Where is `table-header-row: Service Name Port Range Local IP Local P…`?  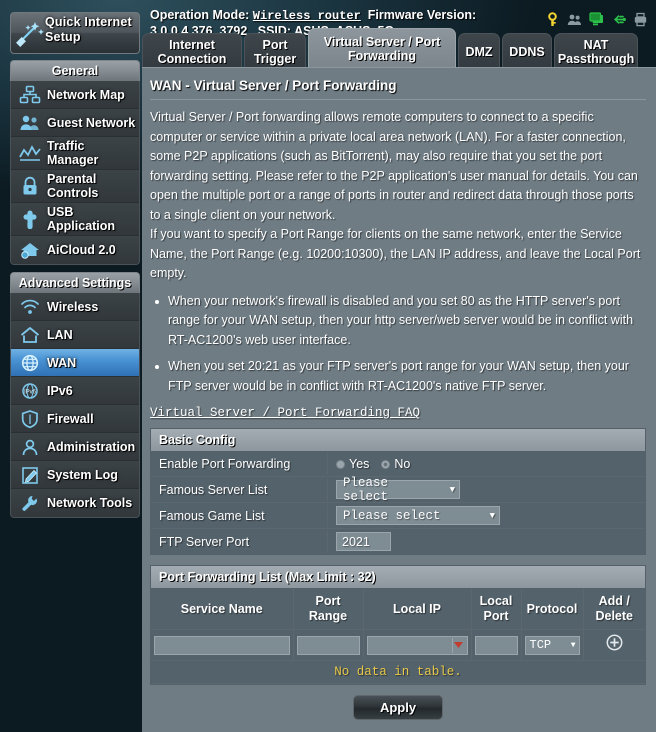 table-header-row: Service Name Port Range Local IP Local P… is located at coordinates (398, 609).